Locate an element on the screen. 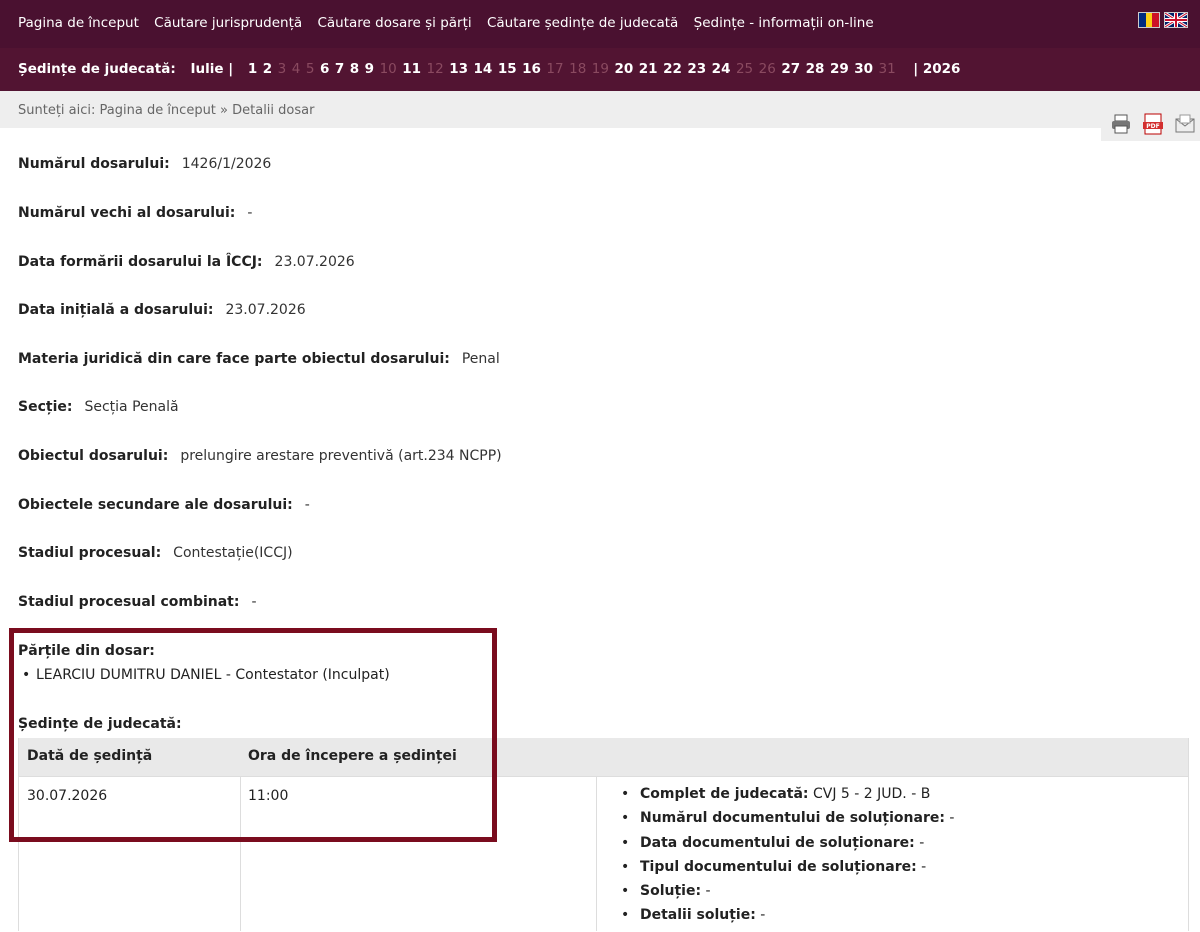 Image resolution: width=1200 pixels, height=932 pixels. day-link: 17 is located at coordinates (555, 69).